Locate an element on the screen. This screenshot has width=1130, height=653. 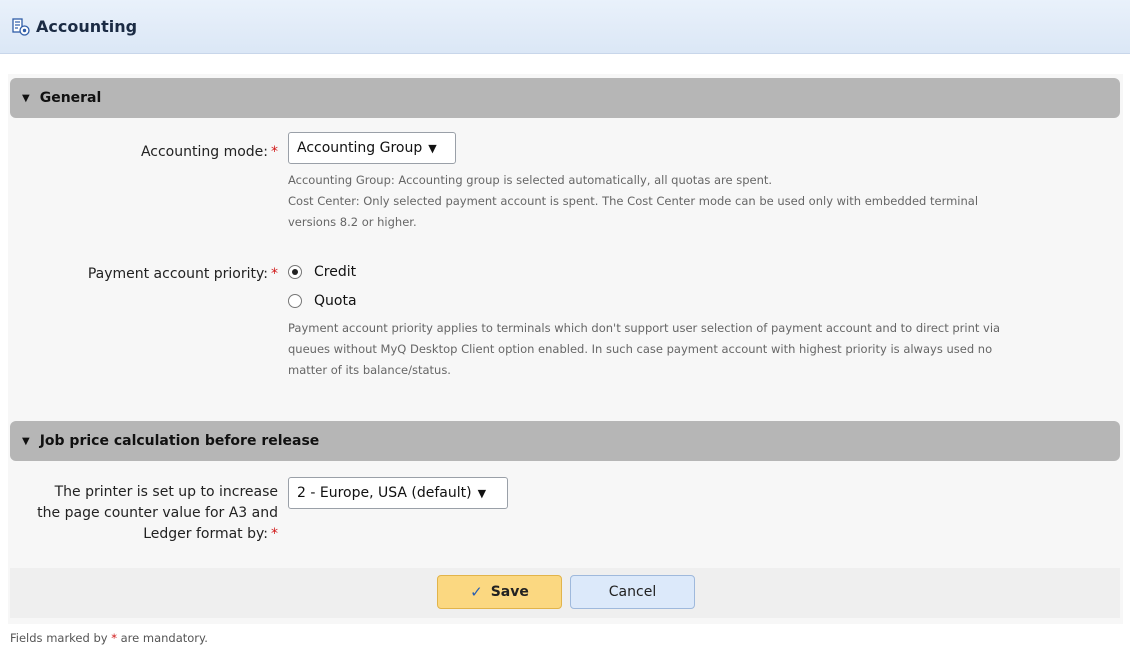
radio-button-checked is located at coordinates (295, 272).